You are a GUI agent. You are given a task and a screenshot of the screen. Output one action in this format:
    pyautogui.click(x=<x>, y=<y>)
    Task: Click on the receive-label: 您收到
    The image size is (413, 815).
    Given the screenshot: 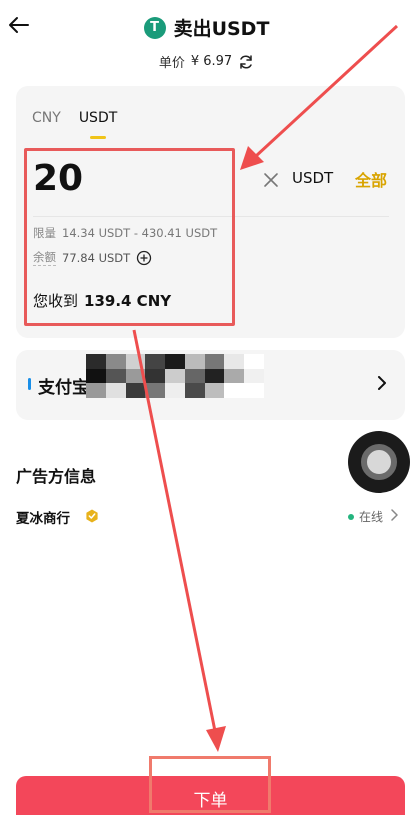 What is the action you would take?
    pyautogui.click(x=56, y=301)
    